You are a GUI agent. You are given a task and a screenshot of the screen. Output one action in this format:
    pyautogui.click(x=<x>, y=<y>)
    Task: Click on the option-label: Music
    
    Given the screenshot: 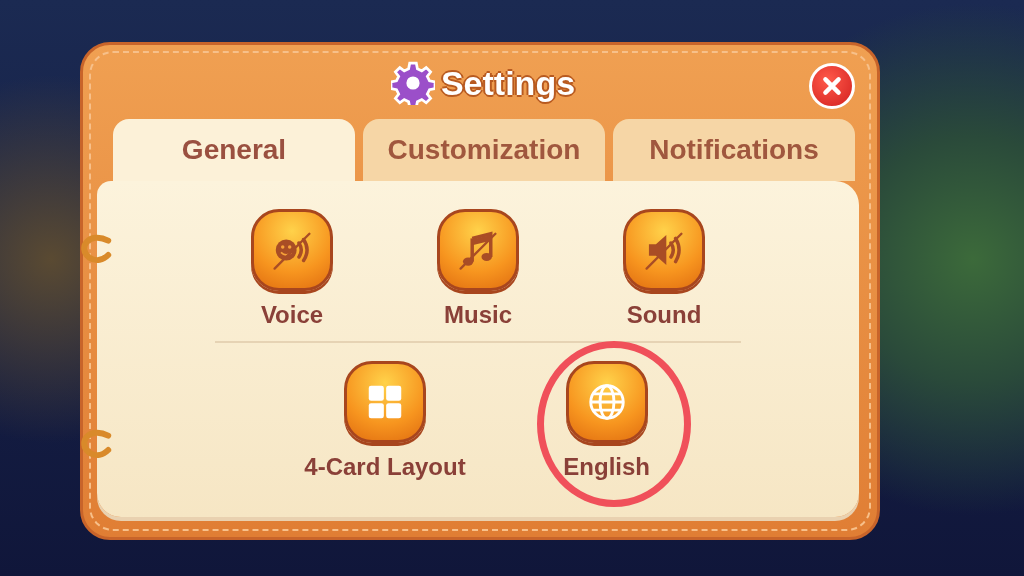 What is the action you would take?
    pyautogui.click(x=478, y=315)
    